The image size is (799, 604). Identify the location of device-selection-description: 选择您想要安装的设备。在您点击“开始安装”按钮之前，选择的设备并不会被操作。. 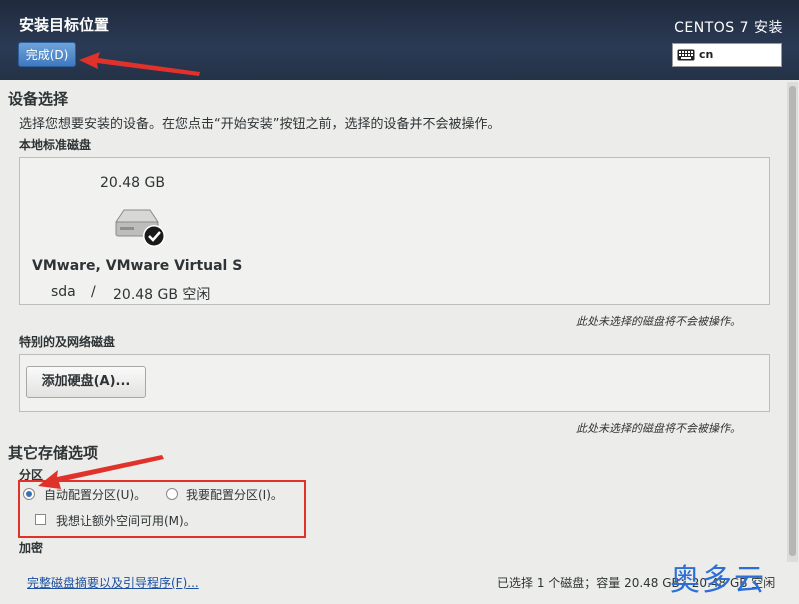
(260, 124).